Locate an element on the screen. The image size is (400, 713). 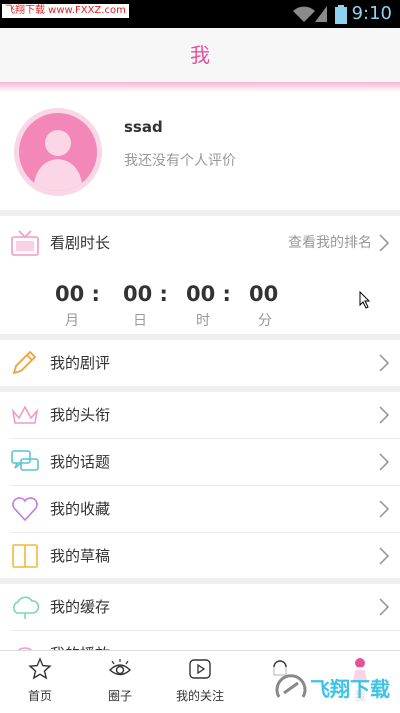
status-bar: 飞翔下载 www.FXXZ.com 9:10 is located at coordinates (200, 14).